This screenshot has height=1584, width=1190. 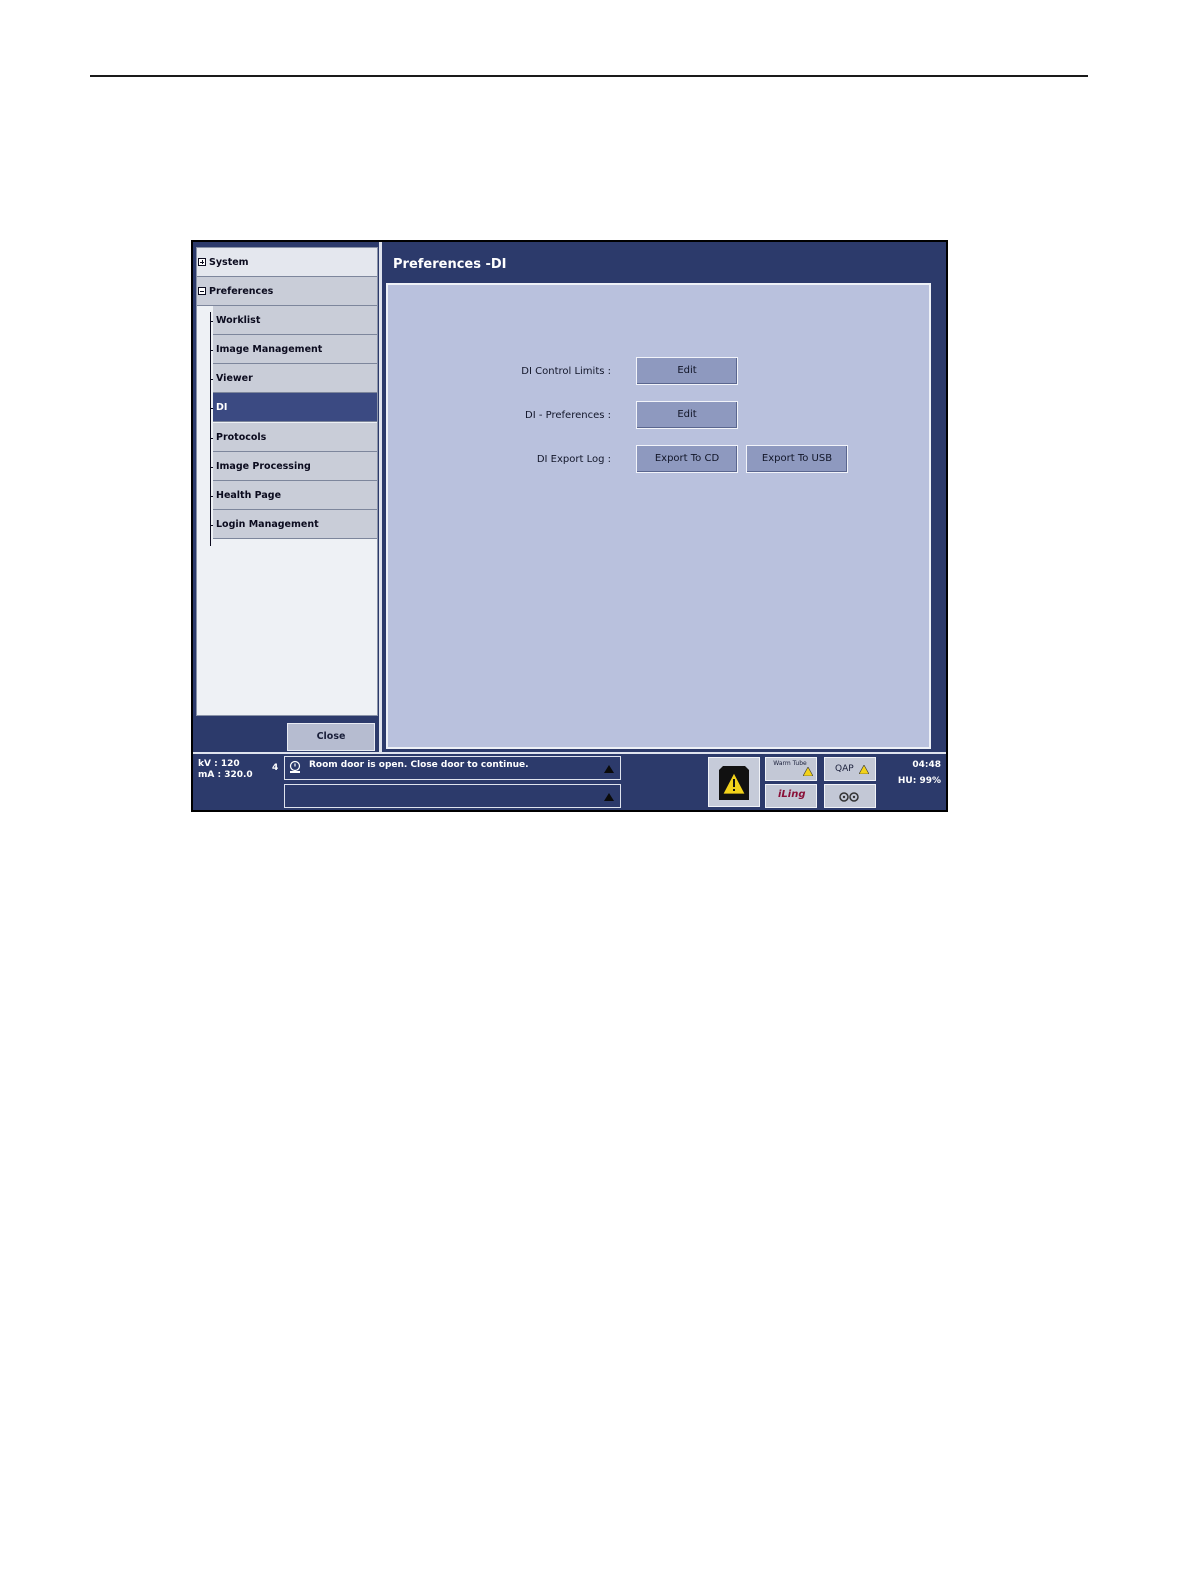 What do you see at coordinates (569, 753) in the screenshot?
I see `horizontal-divider` at bounding box center [569, 753].